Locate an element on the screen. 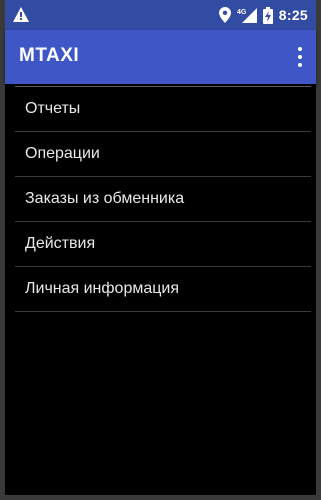  app-bar: MTAXI is located at coordinates (160, 57).